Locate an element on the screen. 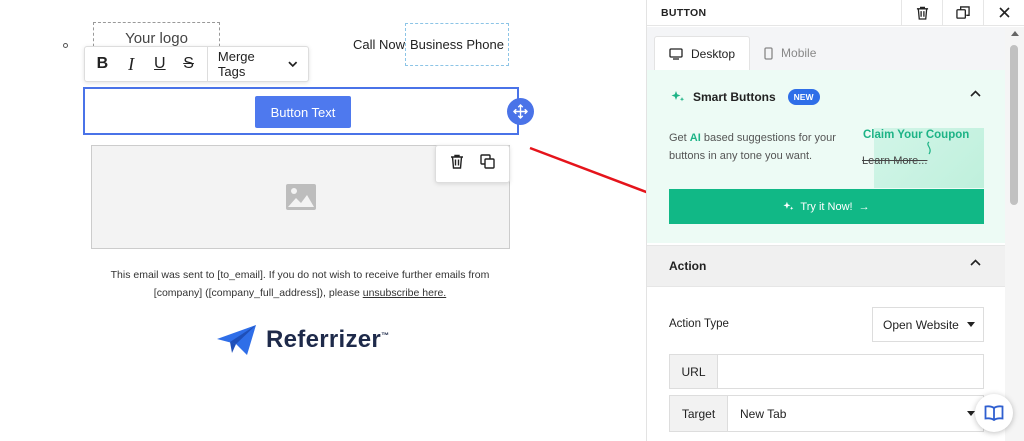 Image resolution: width=1024 pixels, height=441 pixels. action-title: Action is located at coordinates (688, 266).